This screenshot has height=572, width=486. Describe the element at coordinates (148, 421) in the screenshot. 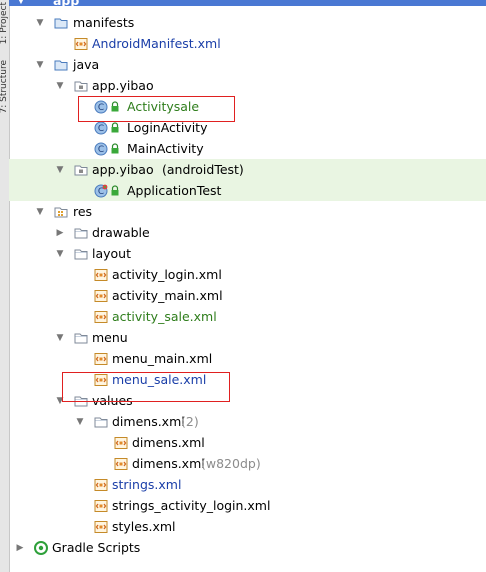

I see `tree-label-dimens-group: dimens.xml` at that location.